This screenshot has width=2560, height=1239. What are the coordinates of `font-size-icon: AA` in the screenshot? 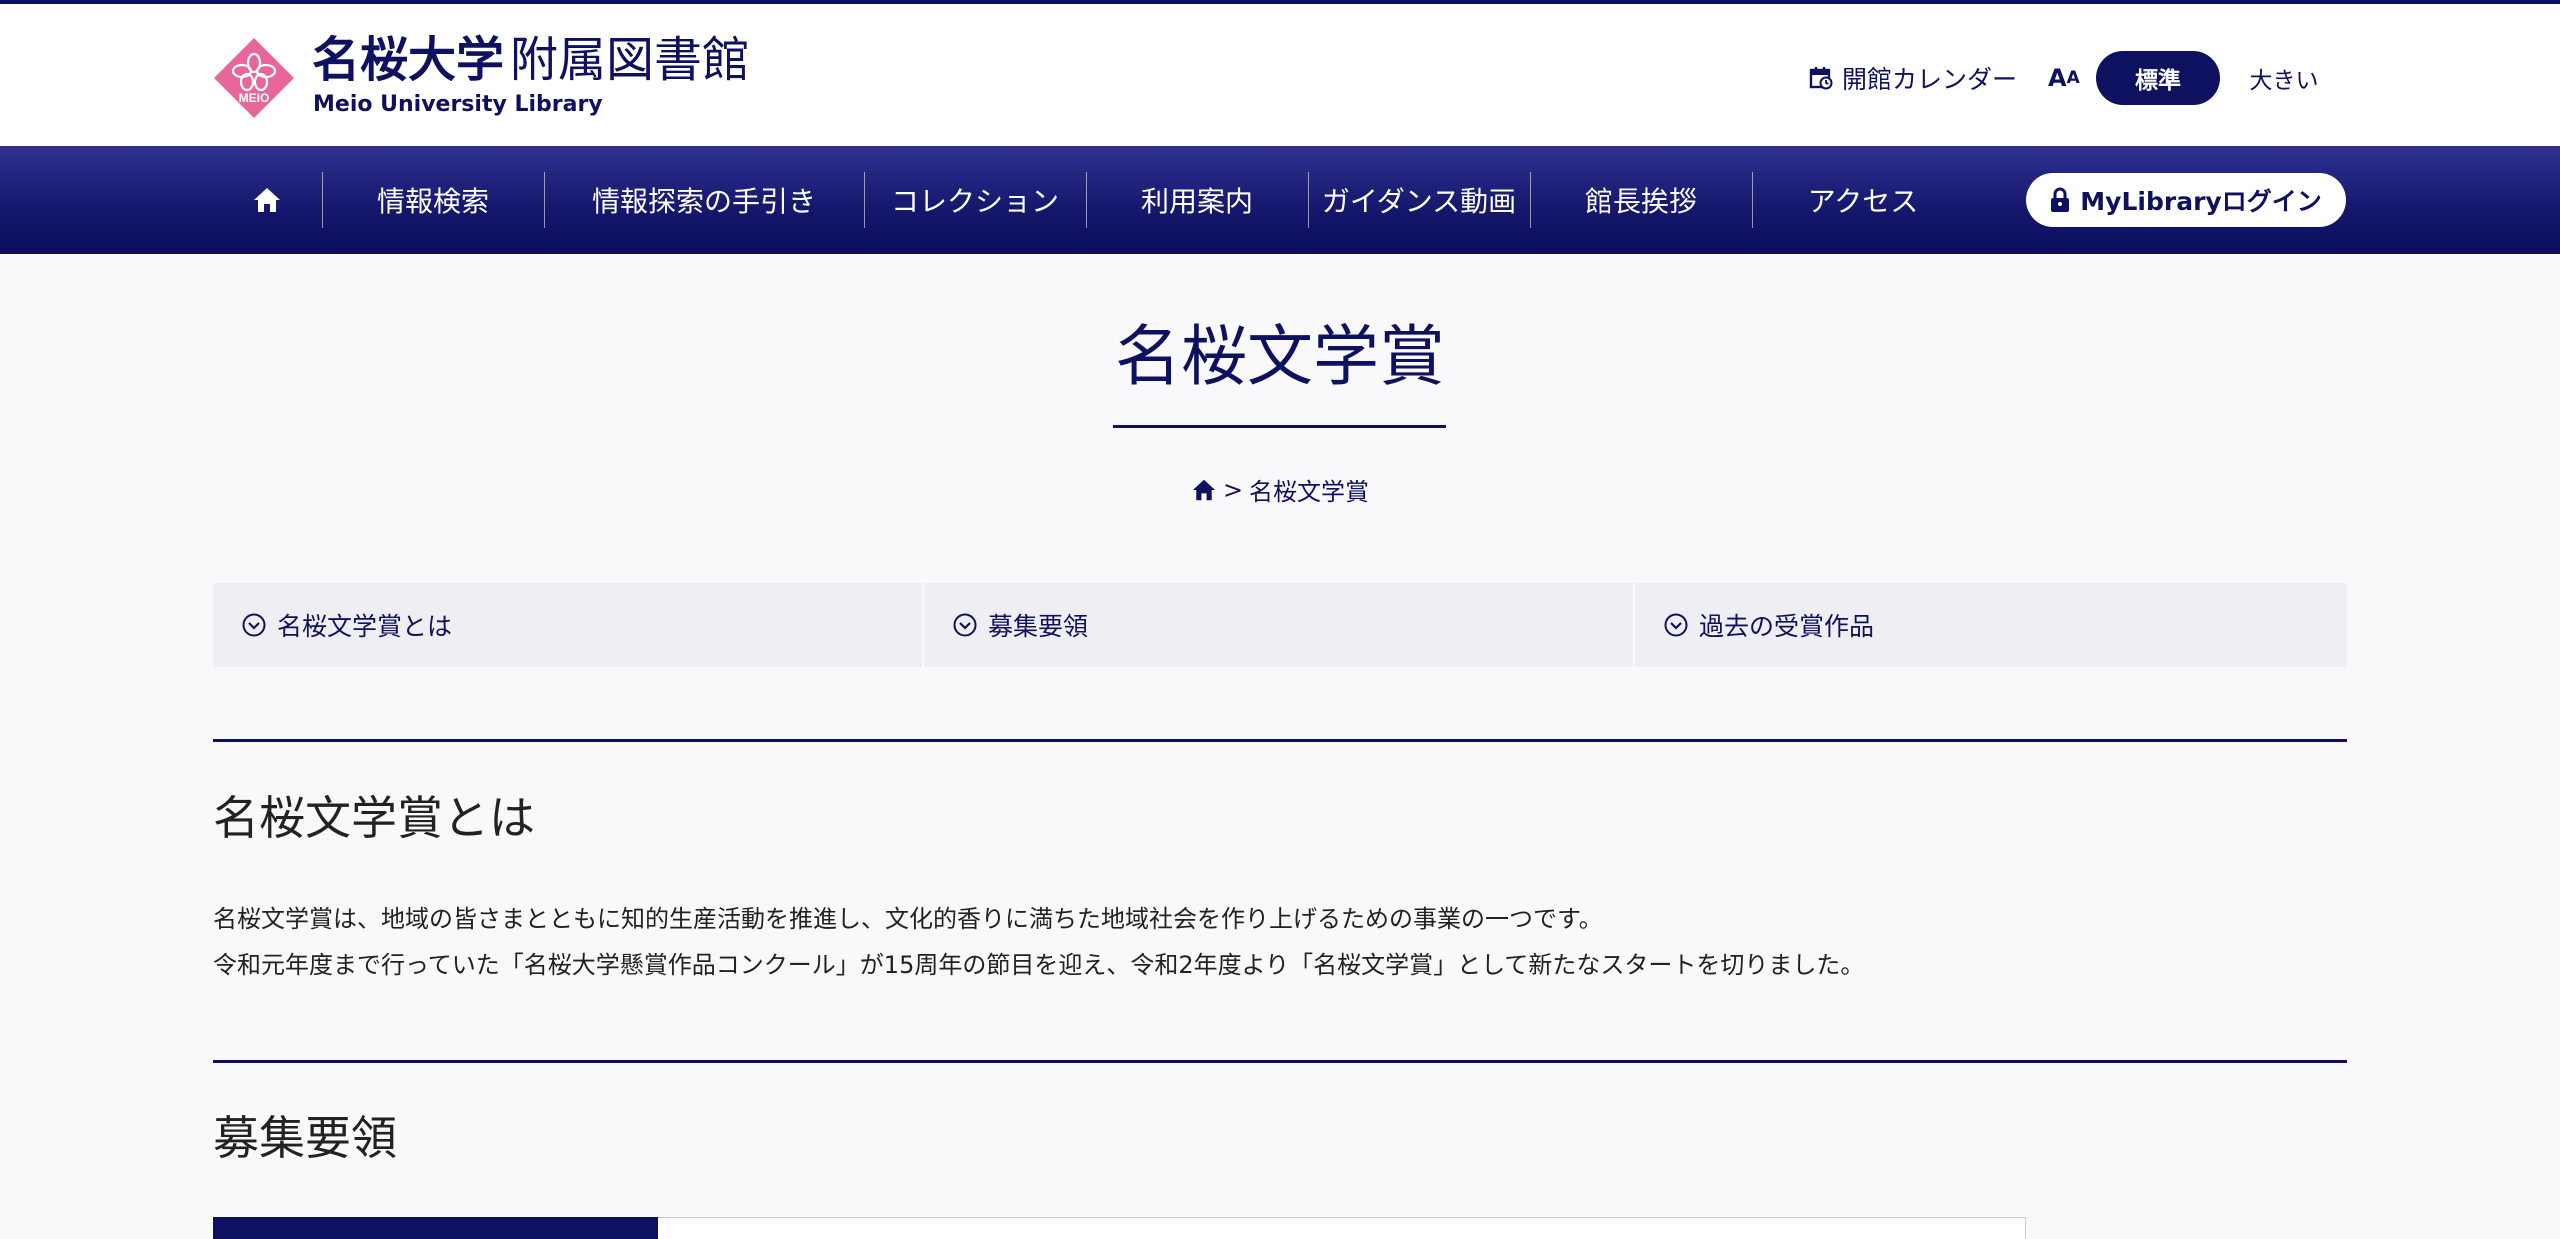 It's located at (2064, 78).